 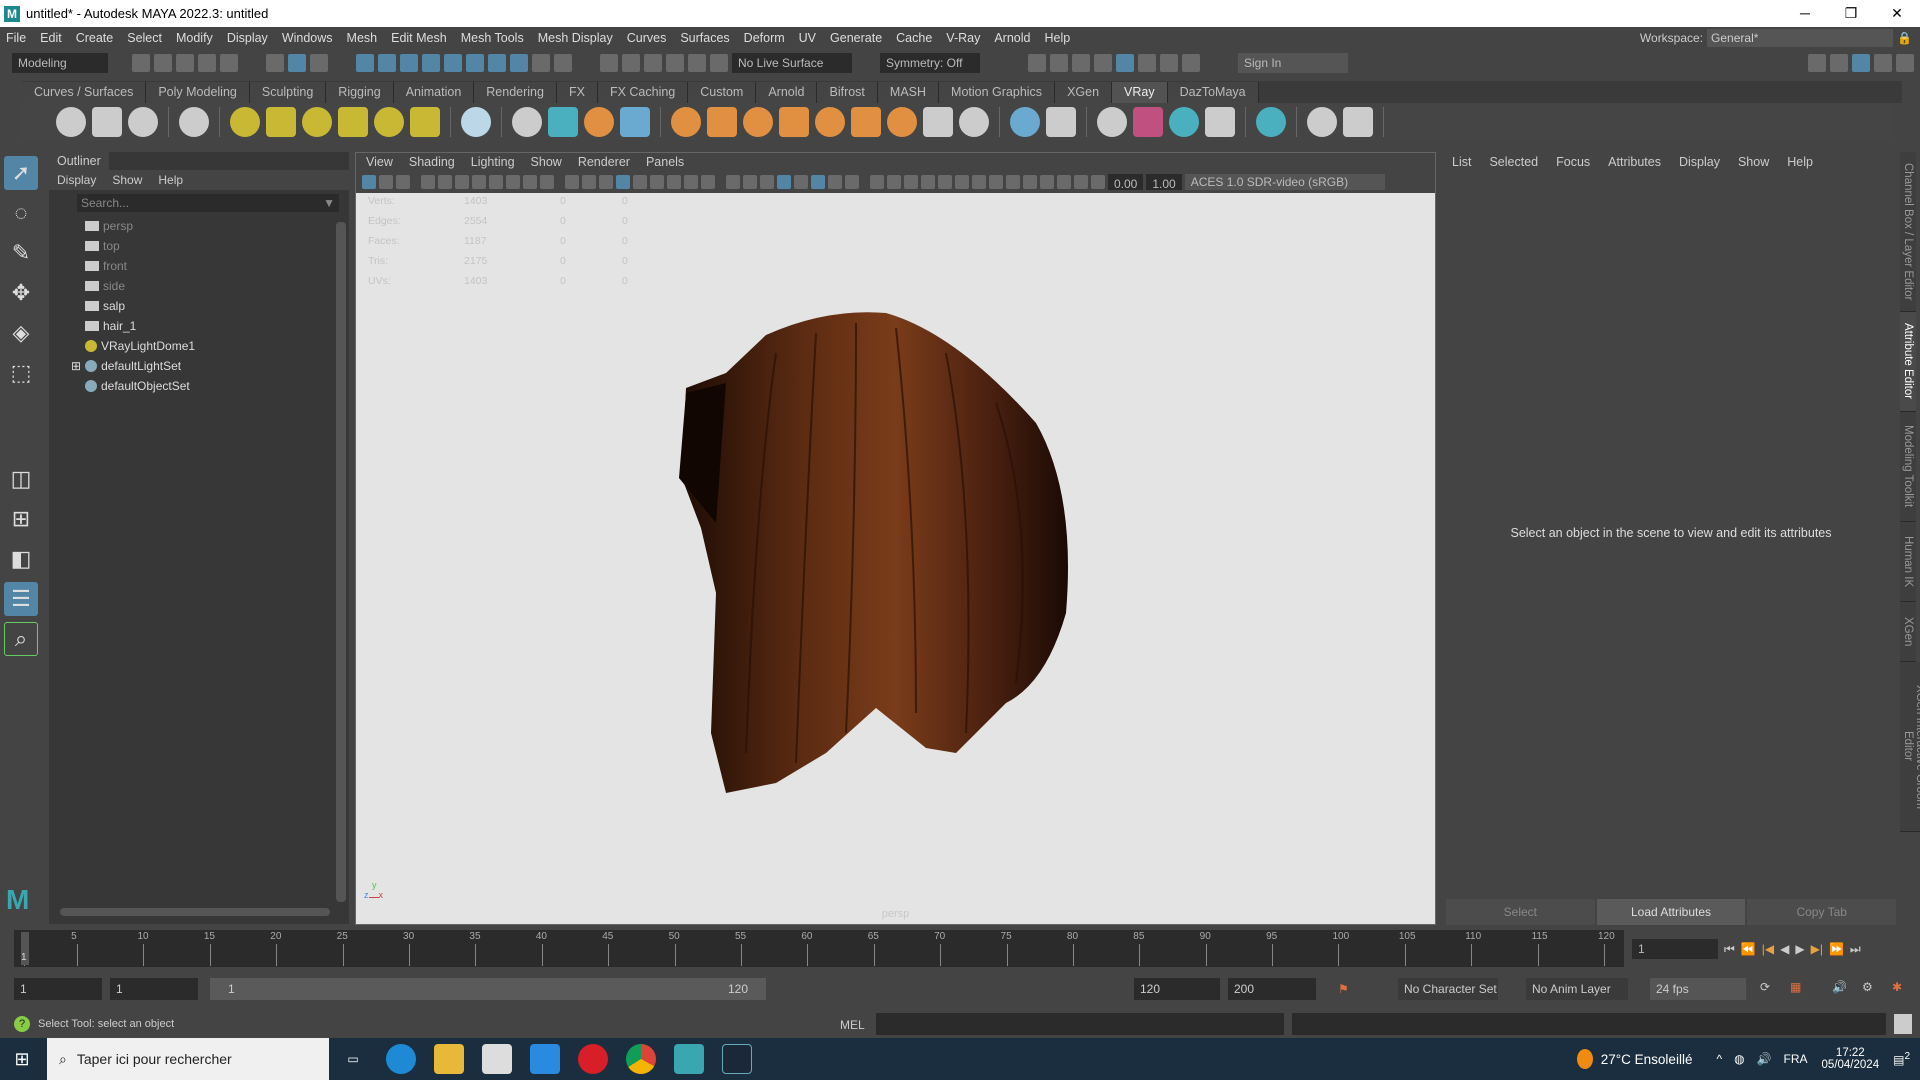 What do you see at coordinates (163, 63) in the screenshot?
I see `open-scene-icon` at bounding box center [163, 63].